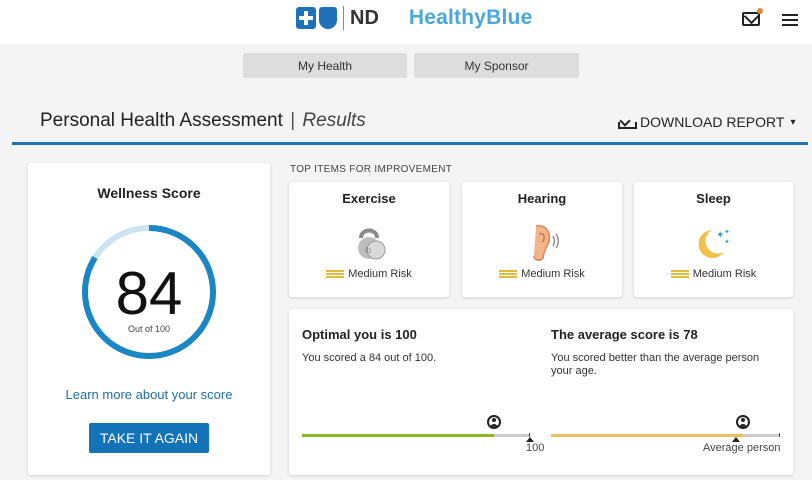 This screenshot has height=480, width=812. I want to click on download-report-button: DOWNLOAD REPORT ▾, so click(706, 122).